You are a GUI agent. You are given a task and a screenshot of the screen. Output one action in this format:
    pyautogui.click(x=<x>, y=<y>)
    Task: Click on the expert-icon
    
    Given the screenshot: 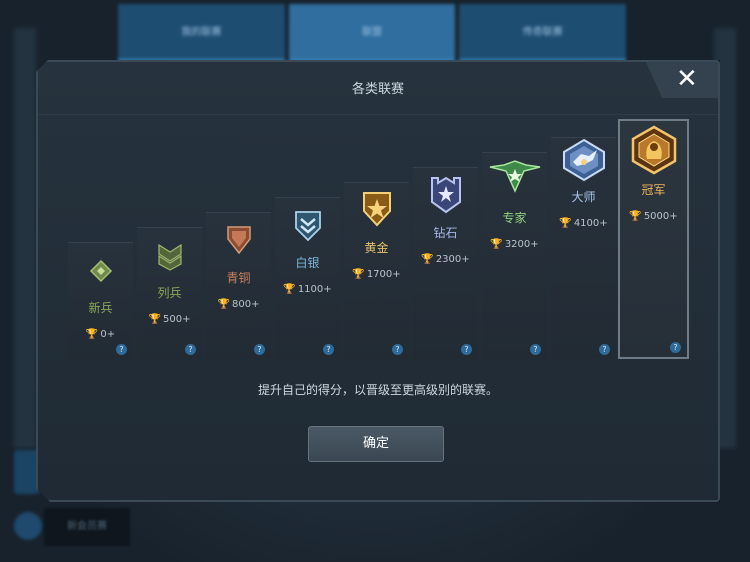 What is the action you would take?
    pyautogui.click(x=515, y=177)
    